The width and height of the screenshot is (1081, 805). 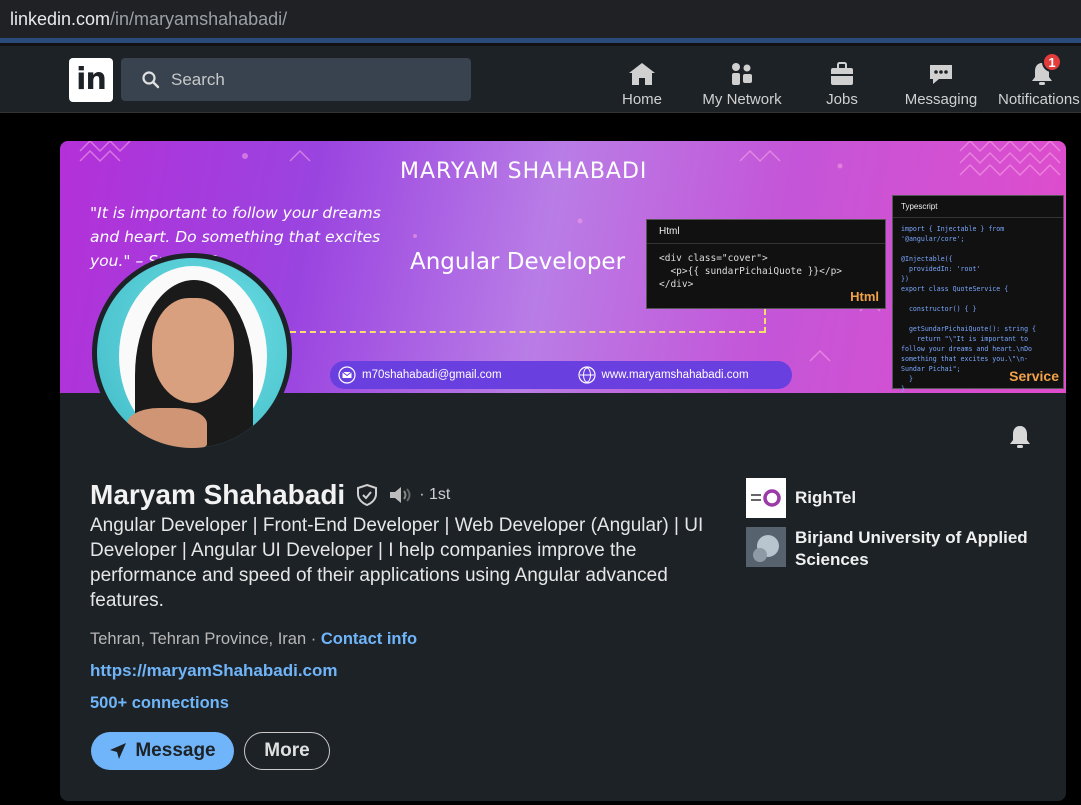 I want to click on profile-name-row: Maryam Shahabadi · 1st, so click(x=270, y=495).